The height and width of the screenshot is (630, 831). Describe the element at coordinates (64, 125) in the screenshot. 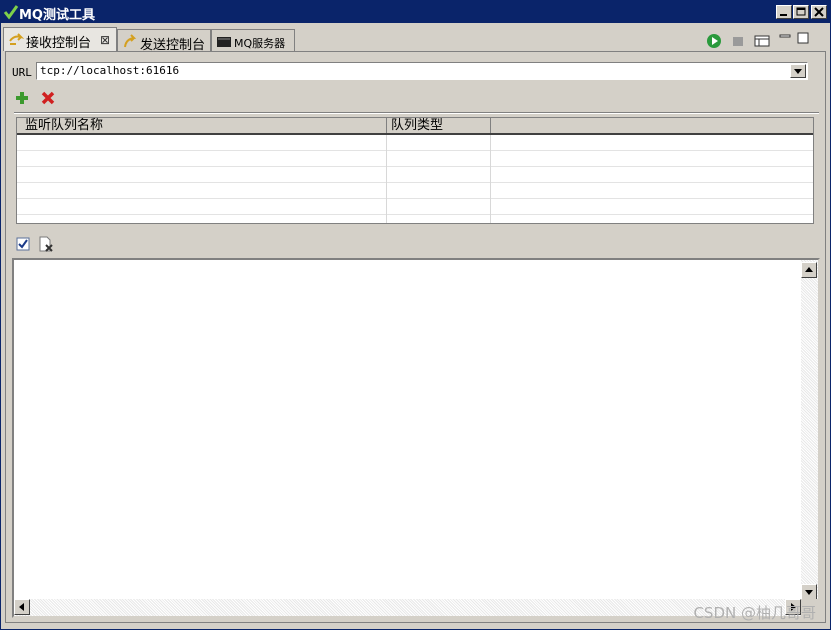

I see `column-header-queue-name: 监听队列名称` at that location.